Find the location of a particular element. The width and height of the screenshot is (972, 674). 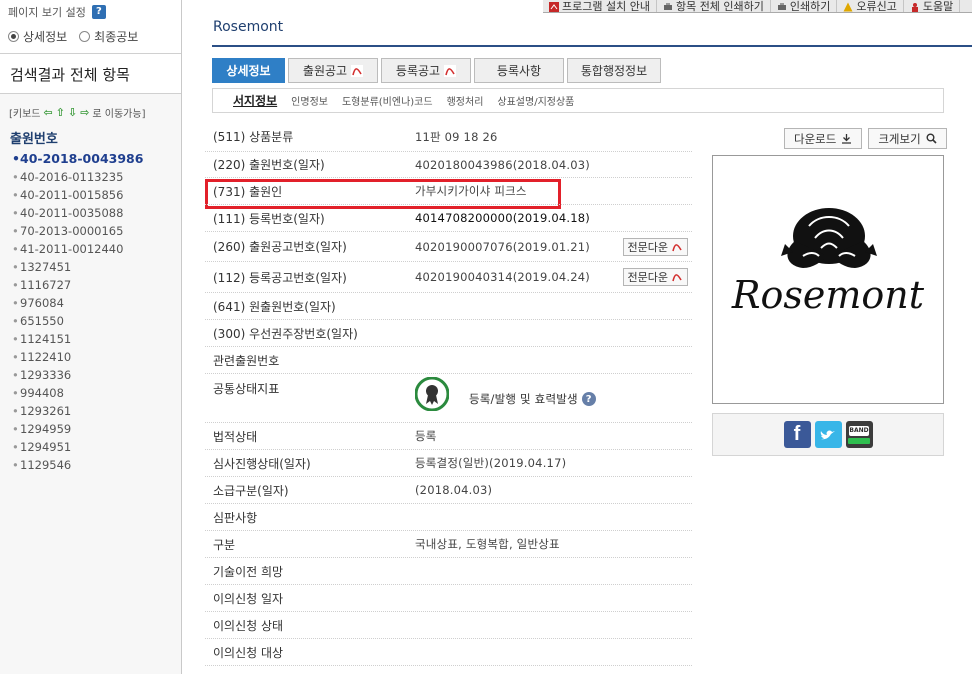

print-link: 인쇄하기 is located at coordinates (804, 6).